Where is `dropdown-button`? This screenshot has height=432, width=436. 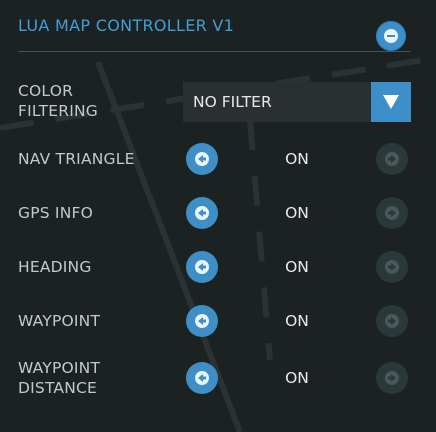 dropdown-button is located at coordinates (391, 102).